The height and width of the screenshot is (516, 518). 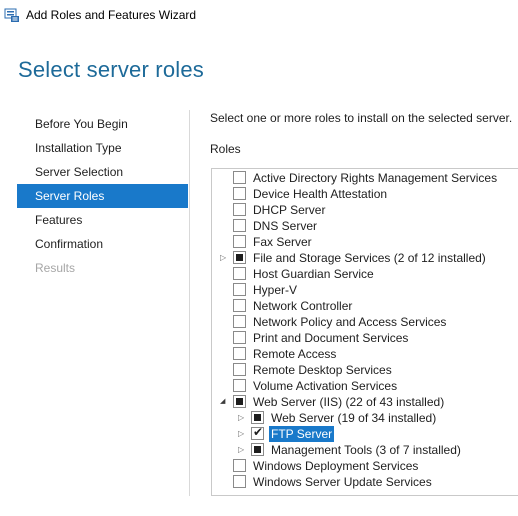 What do you see at coordinates (102, 220) in the screenshot?
I see `nav-item-features: Features` at bounding box center [102, 220].